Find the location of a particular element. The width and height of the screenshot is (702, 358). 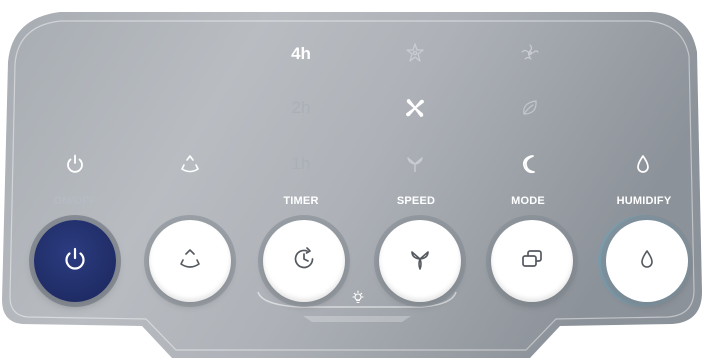

timer-label: TIMER is located at coordinates (301, 201).